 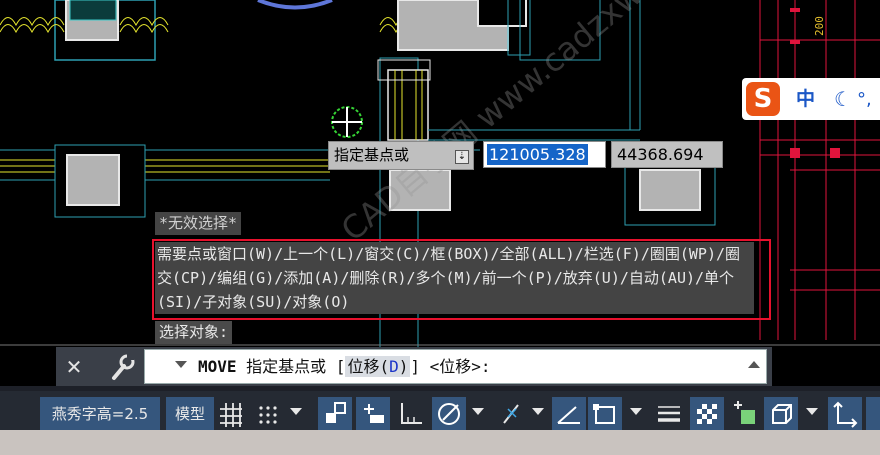 What do you see at coordinates (538, 411) in the screenshot?
I see `tracking-dropdown-icon` at bounding box center [538, 411].